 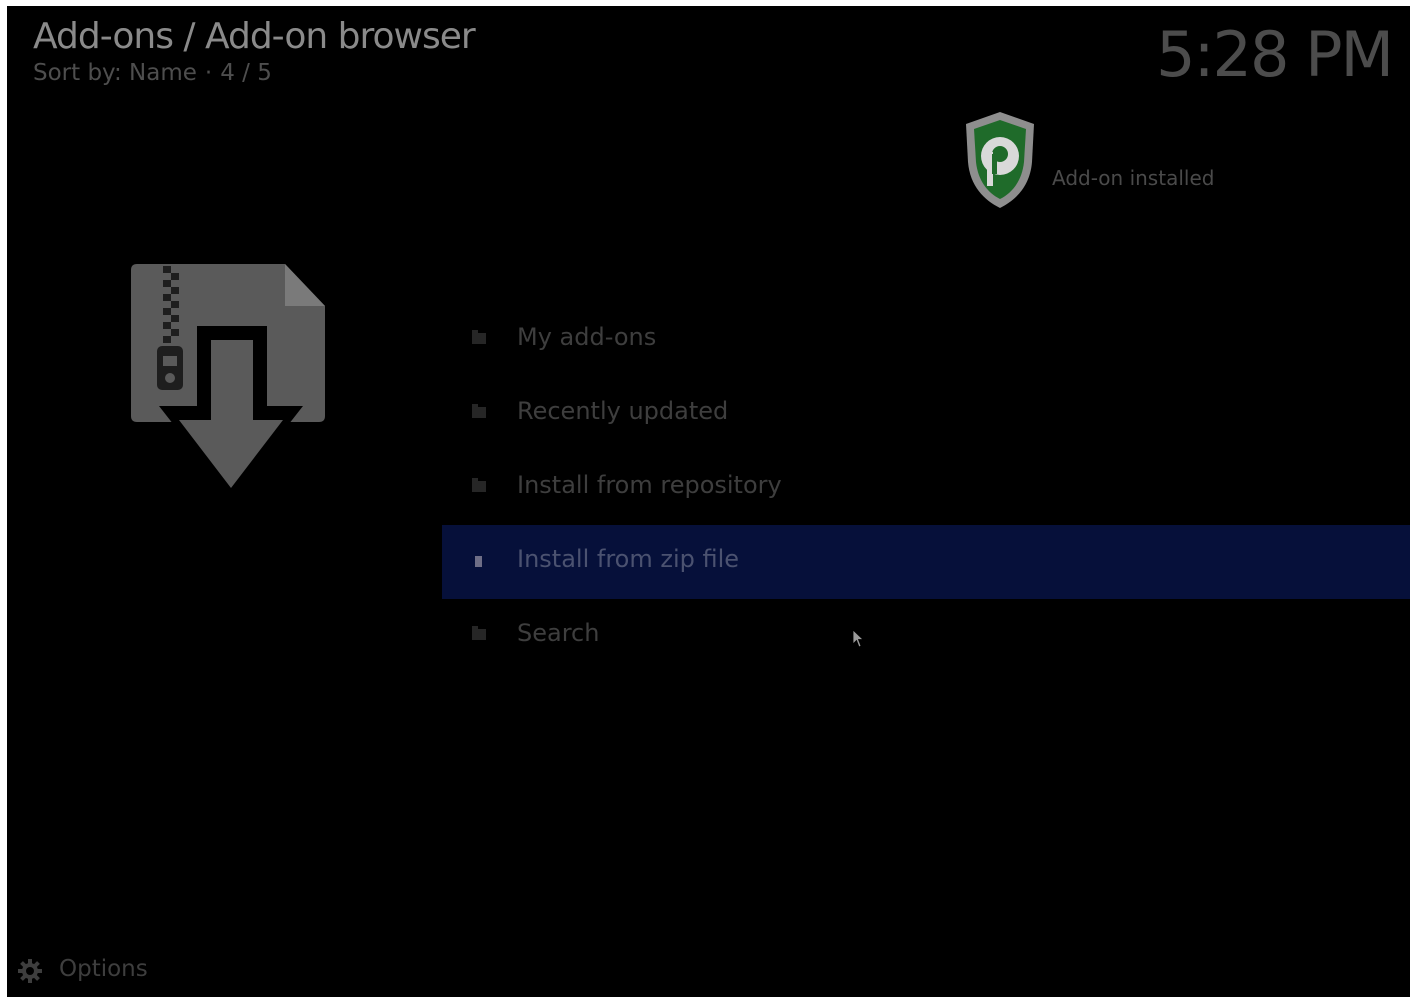 I want to click on menu-item-my-addons: My add-ons, so click(x=926, y=340).